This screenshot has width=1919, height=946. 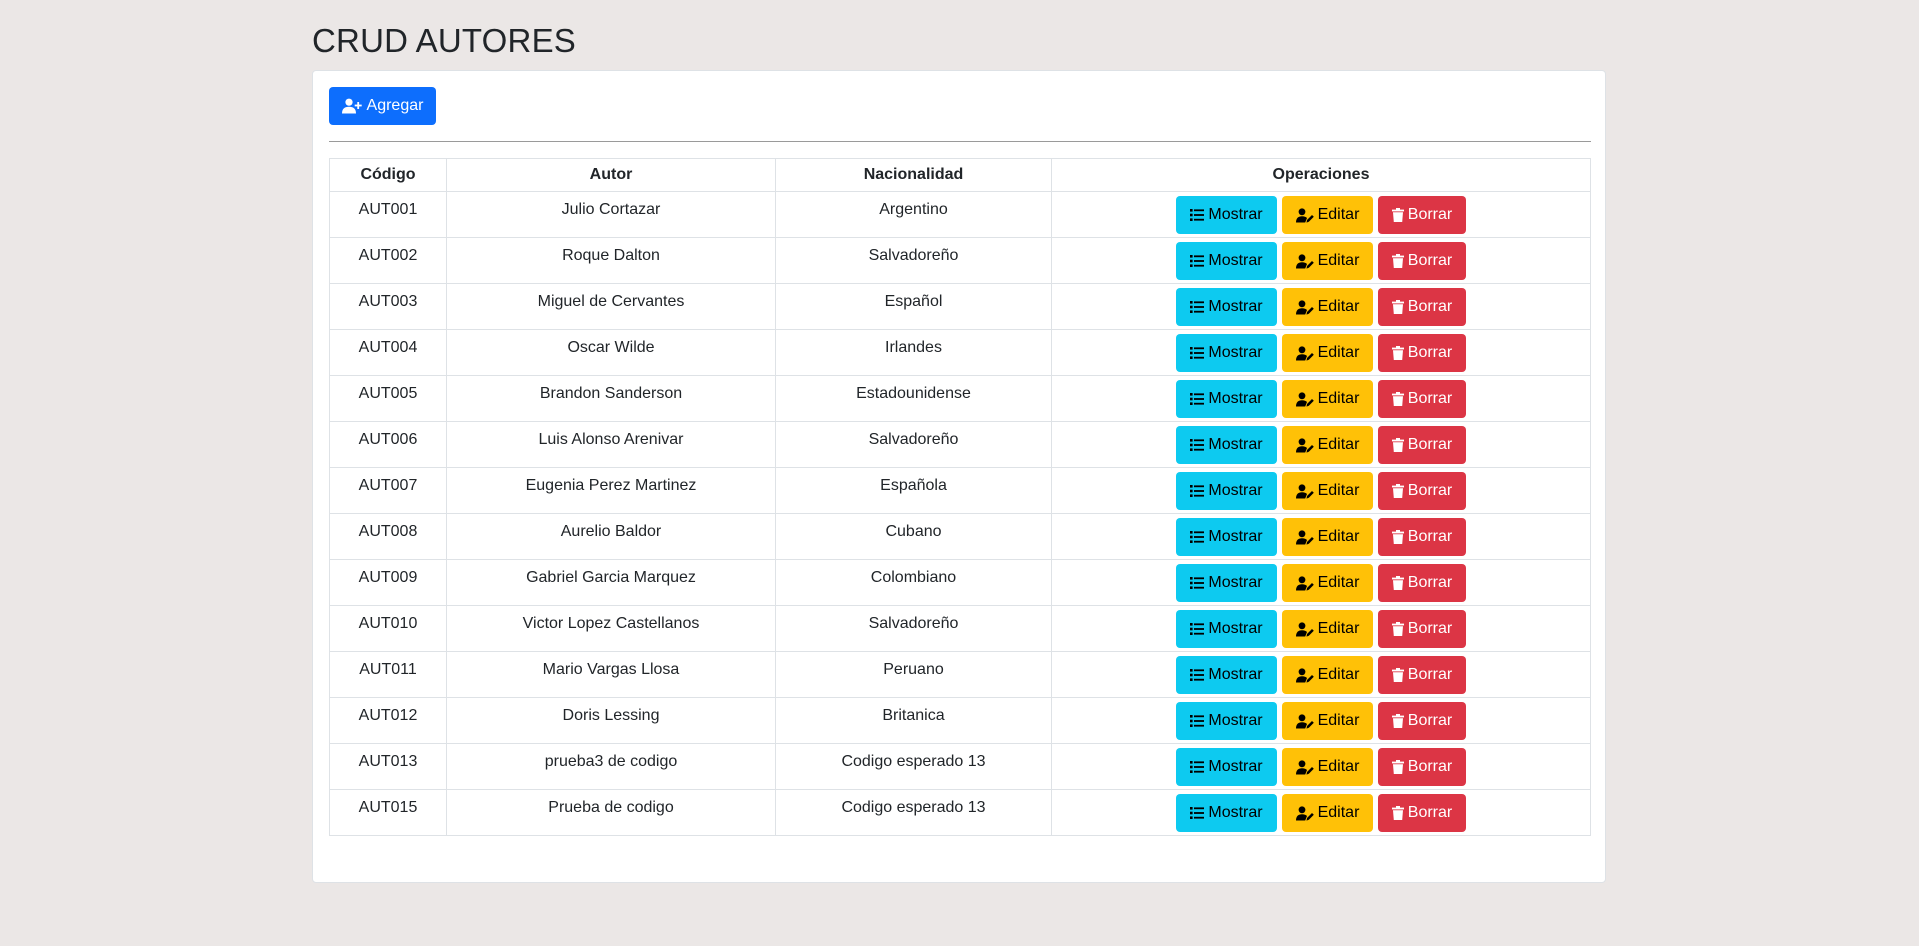 I want to click on cell-author: Eugenia Perez Martinez, so click(x=611, y=490).